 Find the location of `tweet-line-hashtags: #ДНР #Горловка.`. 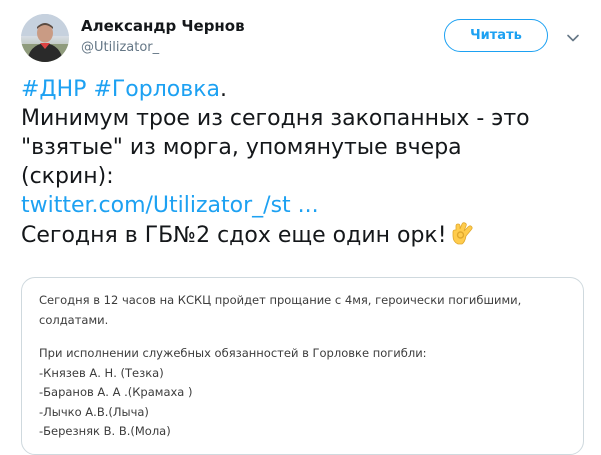

tweet-line-hashtags: #ДНР #Горловка. is located at coordinates (306, 89).